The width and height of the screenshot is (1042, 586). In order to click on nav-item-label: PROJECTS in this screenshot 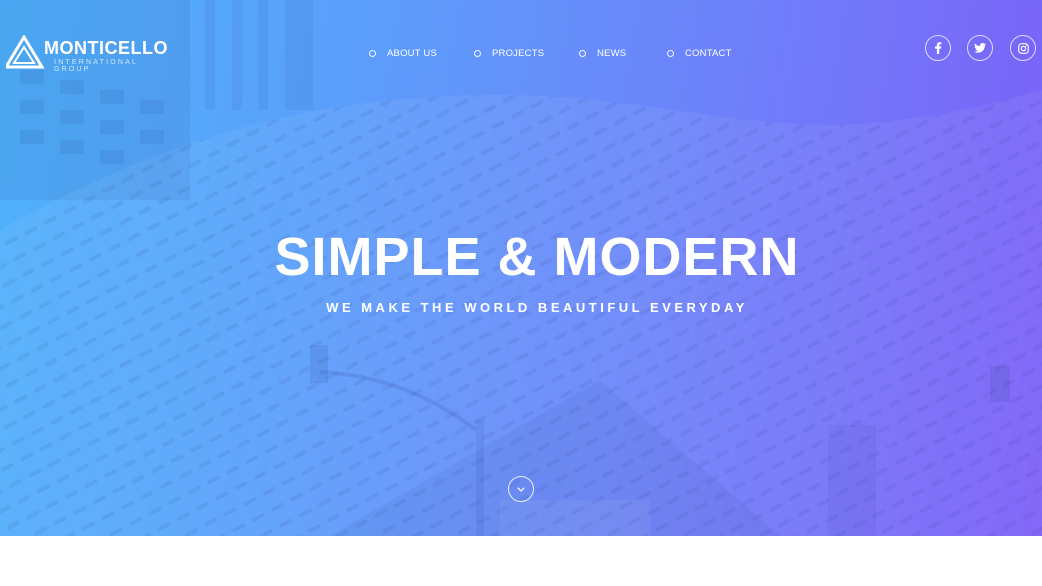, I will do `click(518, 53)`.